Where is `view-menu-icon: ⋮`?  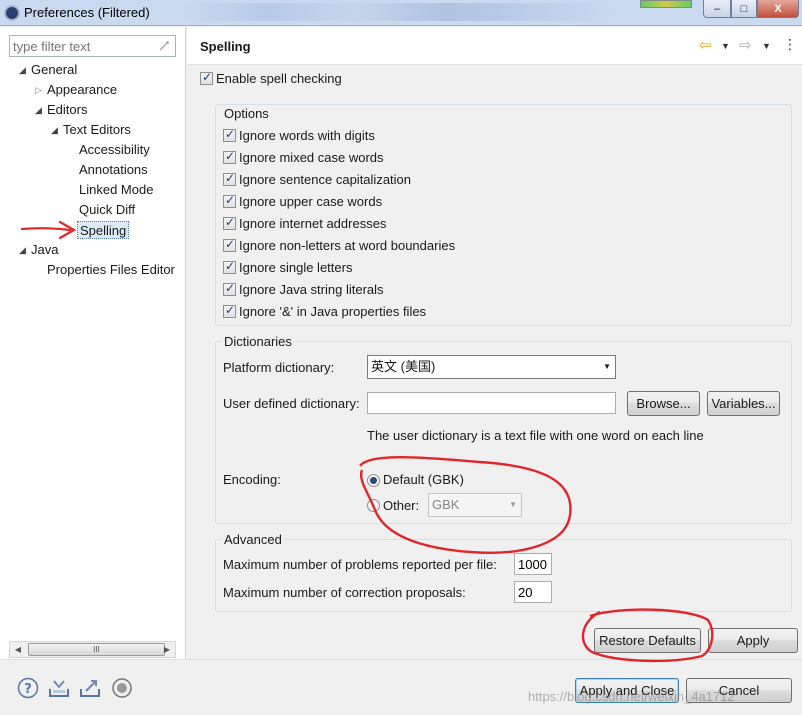
view-menu-icon: ⋮ is located at coordinates (790, 44).